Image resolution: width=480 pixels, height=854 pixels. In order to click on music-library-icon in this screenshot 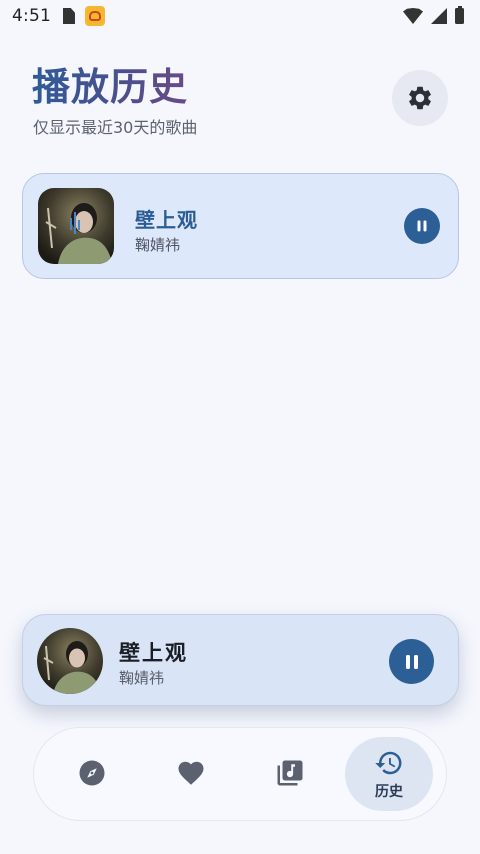, I will do `click(290, 772)`.